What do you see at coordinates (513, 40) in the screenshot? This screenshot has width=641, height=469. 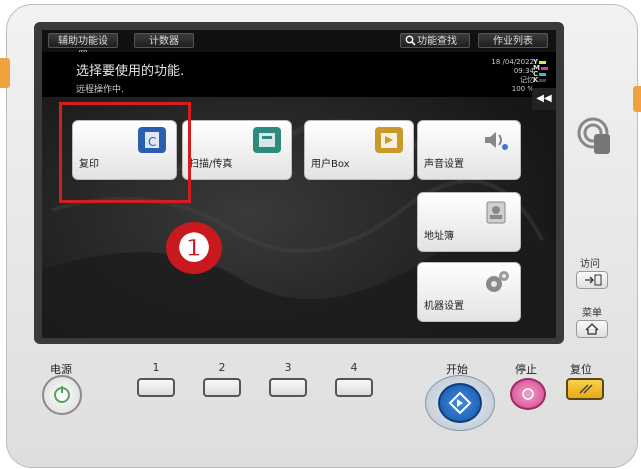 I see `tab-job-list: 作业列表` at bounding box center [513, 40].